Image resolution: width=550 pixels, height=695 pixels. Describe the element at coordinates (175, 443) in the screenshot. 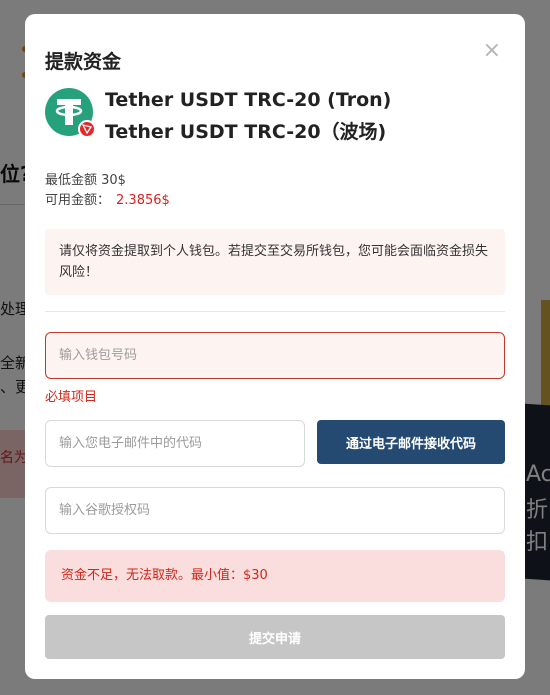

I see `email-code-input` at that location.